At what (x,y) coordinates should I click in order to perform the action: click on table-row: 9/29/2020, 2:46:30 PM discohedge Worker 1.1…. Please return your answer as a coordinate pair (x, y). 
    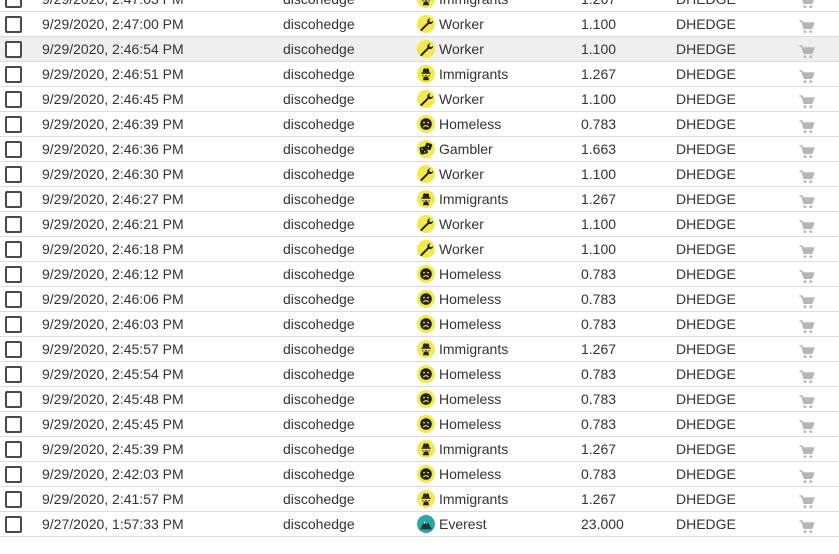
    Looking at the image, I should click on (419, 174).